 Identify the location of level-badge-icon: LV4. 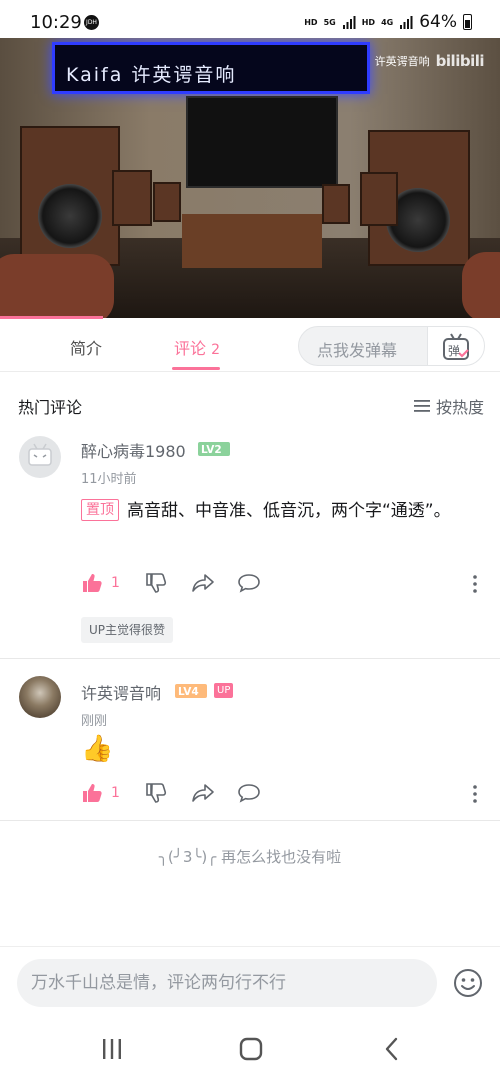
(191, 691).